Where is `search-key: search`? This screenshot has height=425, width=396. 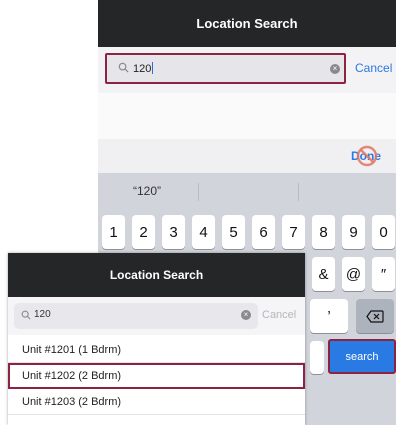
search-key: search is located at coordinates (362, 356).